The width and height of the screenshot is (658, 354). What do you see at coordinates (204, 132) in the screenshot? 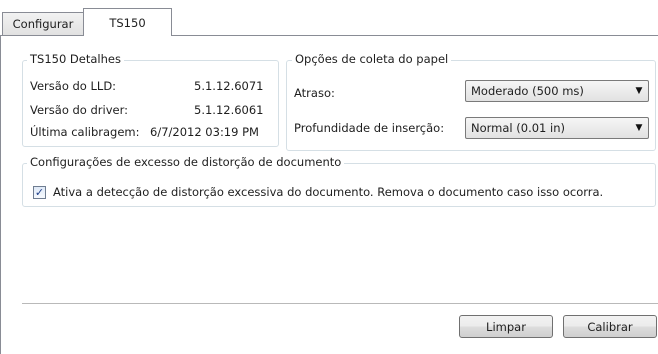
I see `last-calibration-value: 6/7/2012 03:19 PM` at bounding box center [204, 132].